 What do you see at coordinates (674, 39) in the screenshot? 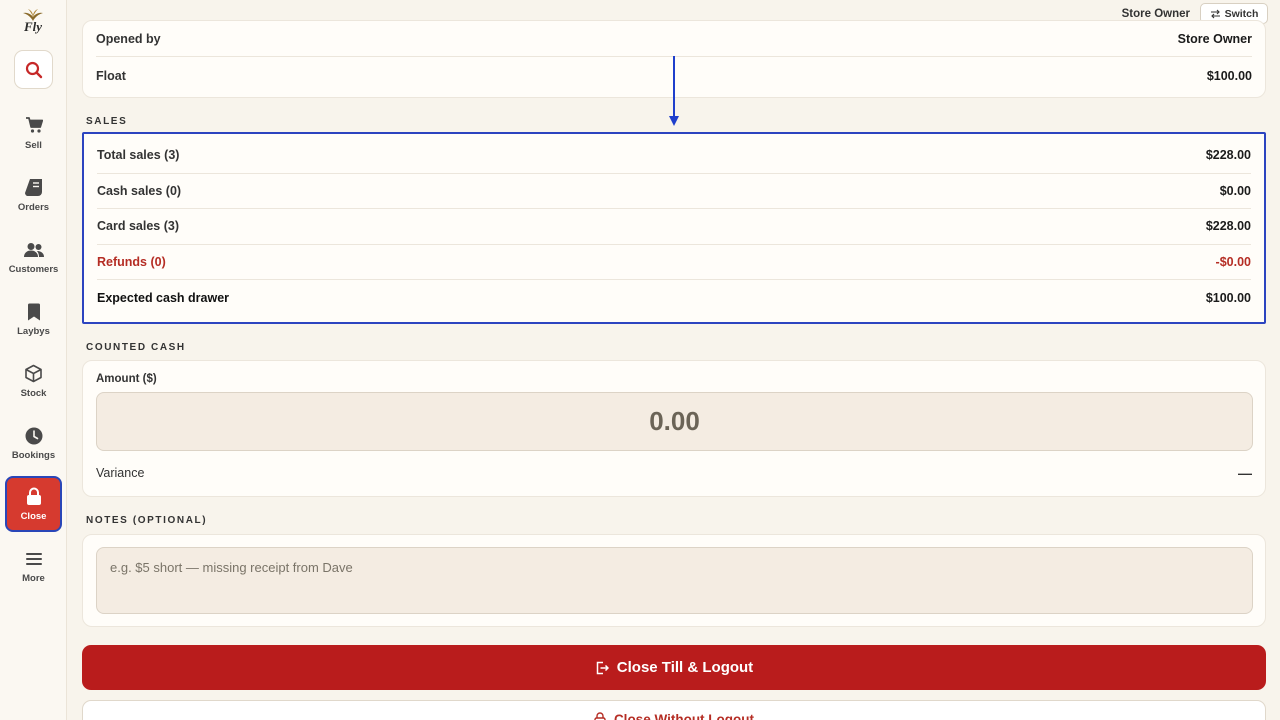
I see `opened-by-row: Opened by Store Owner` at bounding box center [674, 39].